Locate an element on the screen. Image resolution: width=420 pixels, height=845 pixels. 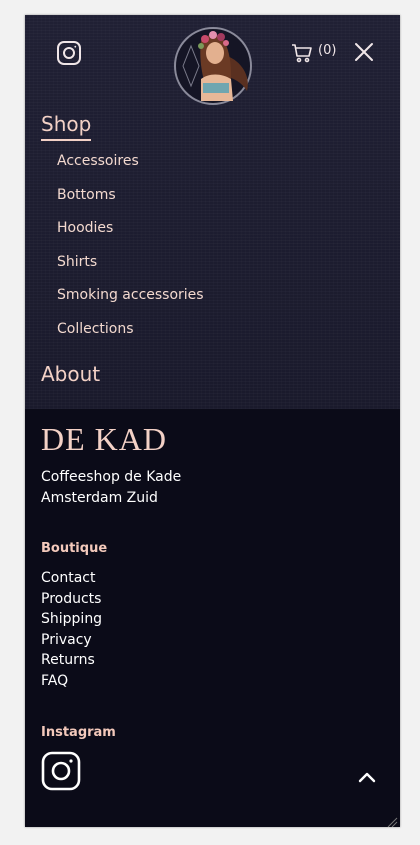
footer-link-products: Products is located at coordinates (71, 599).